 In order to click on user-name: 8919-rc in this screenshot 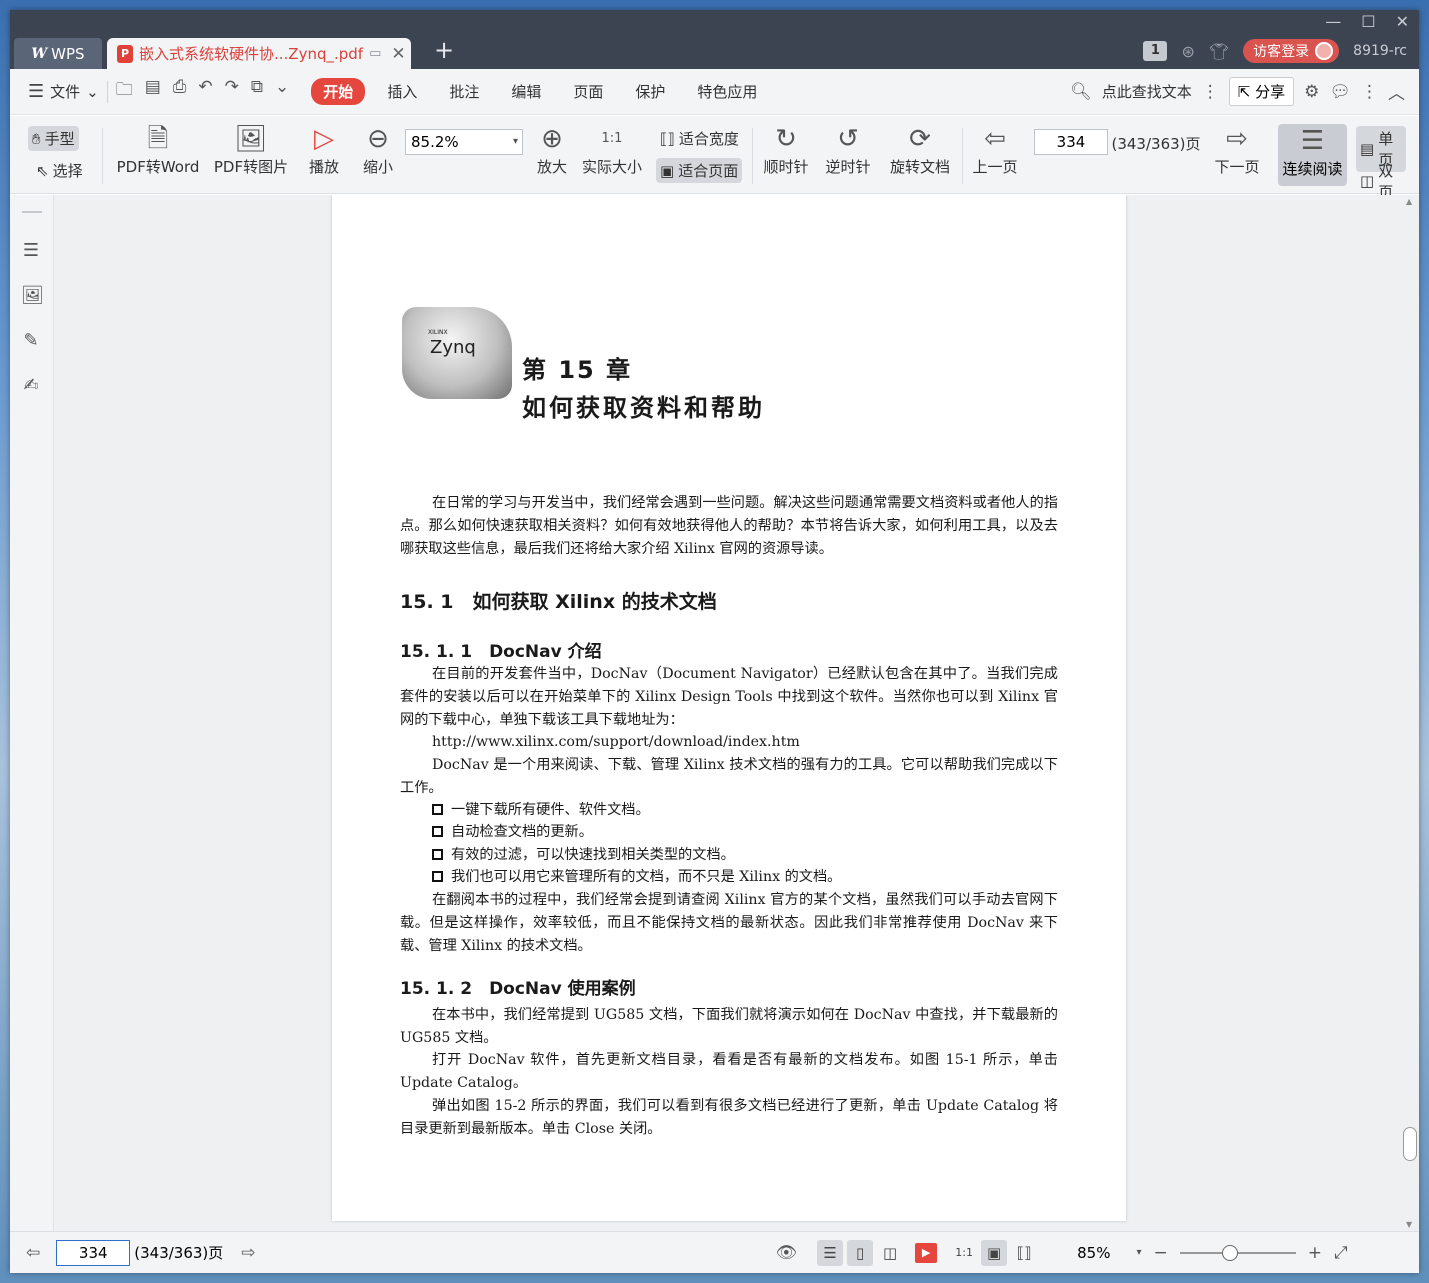, I will do `click(1380, 51)`.